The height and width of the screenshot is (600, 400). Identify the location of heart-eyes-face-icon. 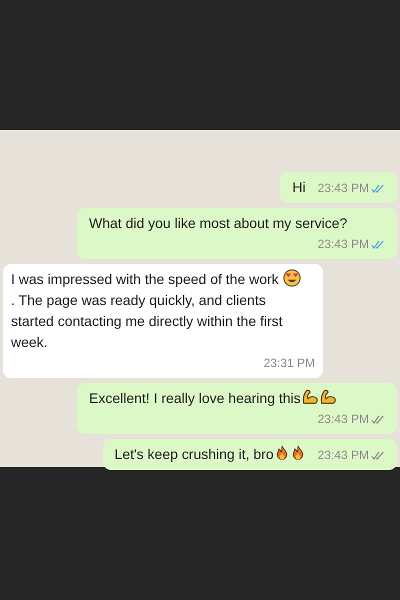
(291, 278).